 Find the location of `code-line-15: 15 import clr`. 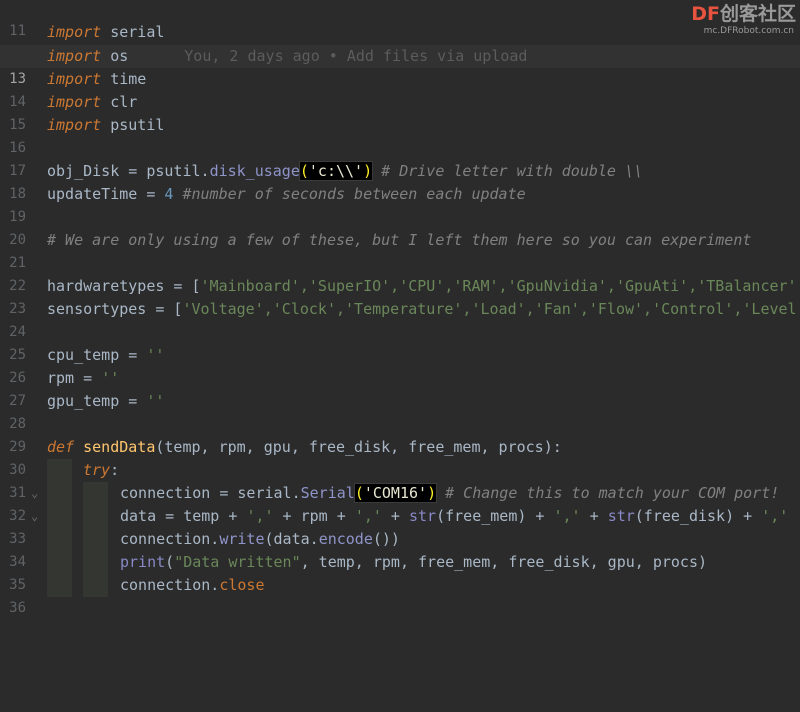

code-line-15: 15 import clr is located at coordinates (400, 112).